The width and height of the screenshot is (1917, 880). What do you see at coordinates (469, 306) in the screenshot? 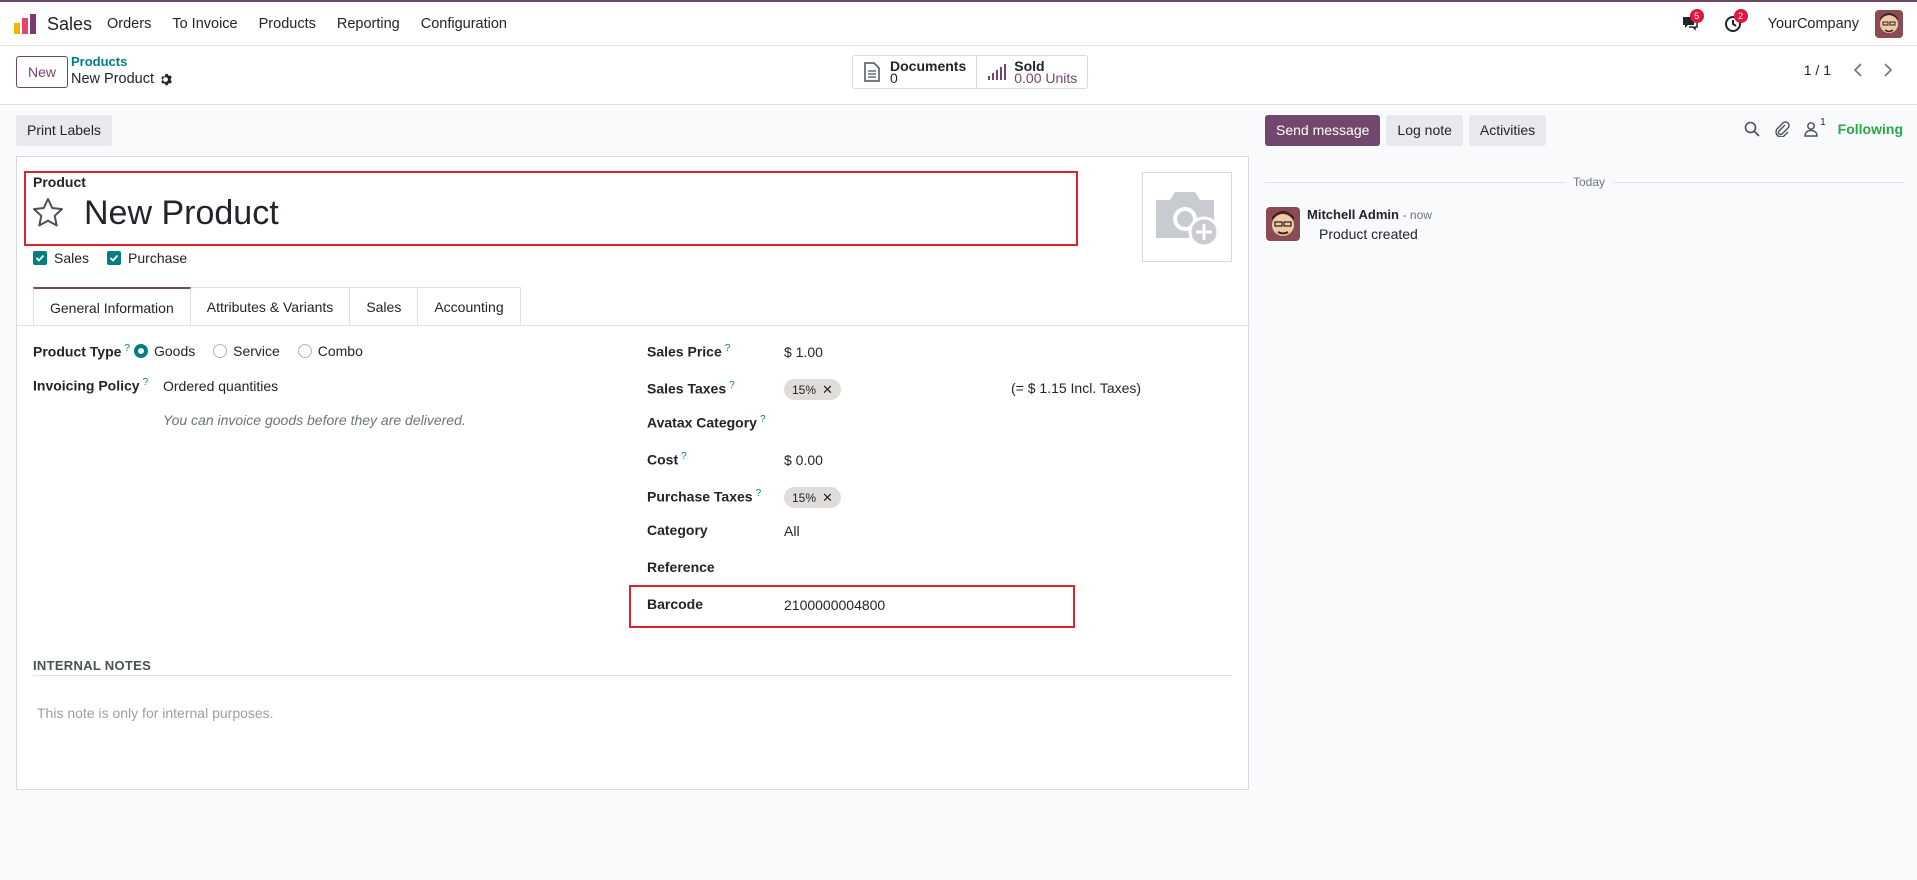
I see `tab-accounting: Accounting` at bounding box center [469, 306].